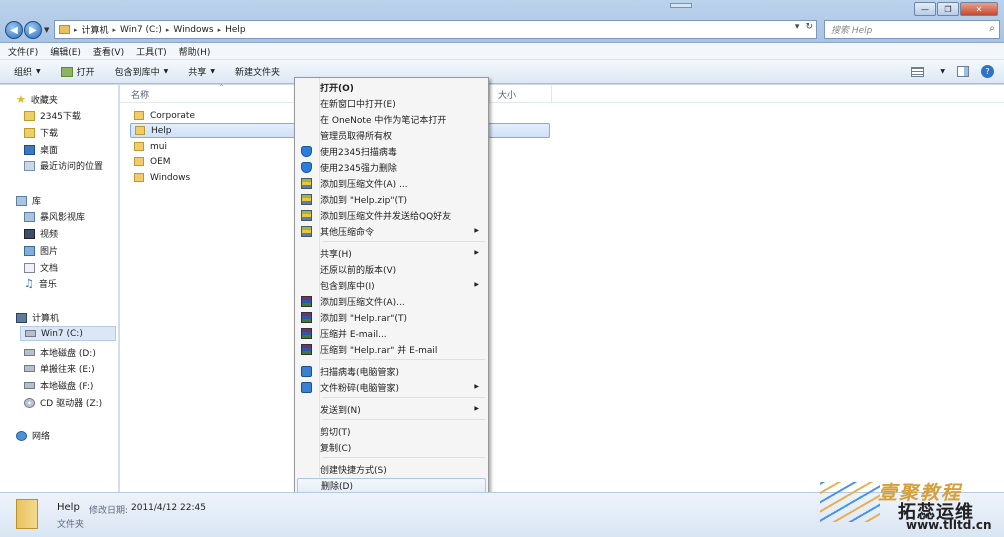  What do you see at coordinates (23, 51) in the screenshot?
I see `menu-file: 文件(F)` at bounding box center [23, 51].